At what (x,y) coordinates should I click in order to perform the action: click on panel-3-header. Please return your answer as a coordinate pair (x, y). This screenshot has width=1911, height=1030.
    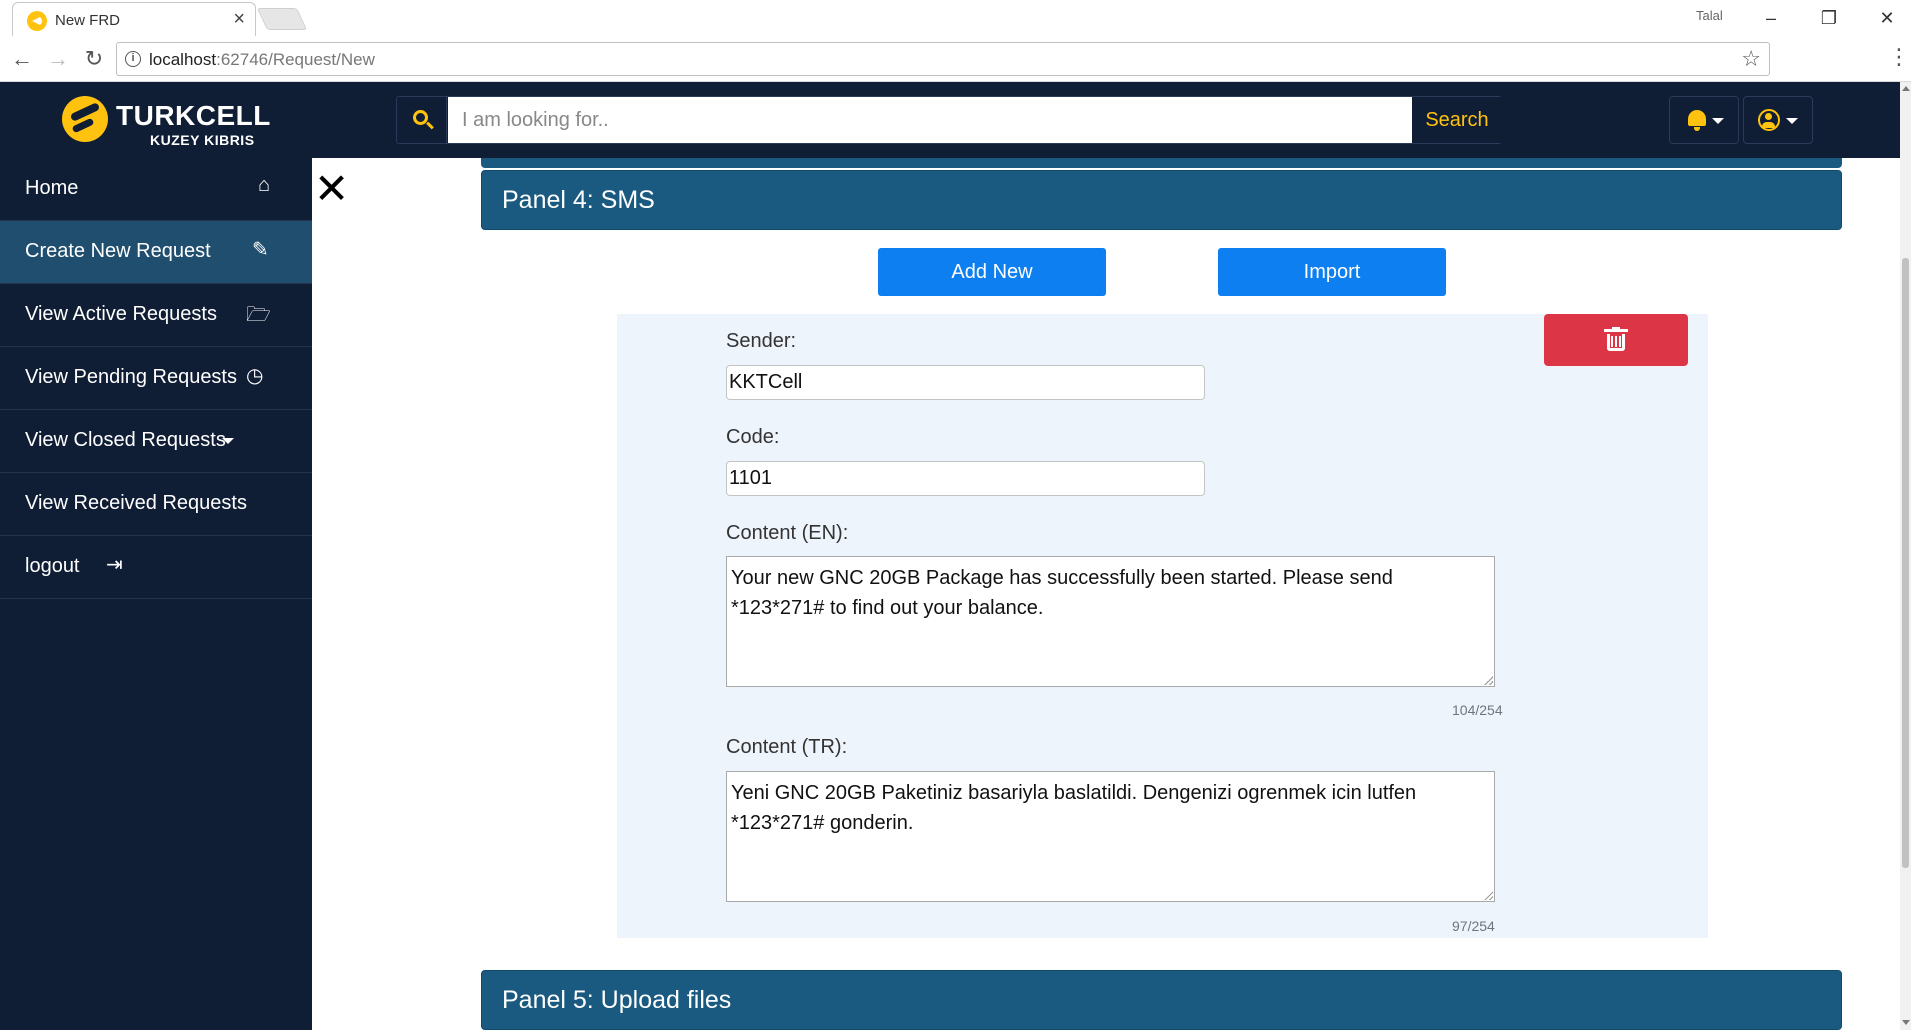
    Looking at the image, I should click on (1161, 163).